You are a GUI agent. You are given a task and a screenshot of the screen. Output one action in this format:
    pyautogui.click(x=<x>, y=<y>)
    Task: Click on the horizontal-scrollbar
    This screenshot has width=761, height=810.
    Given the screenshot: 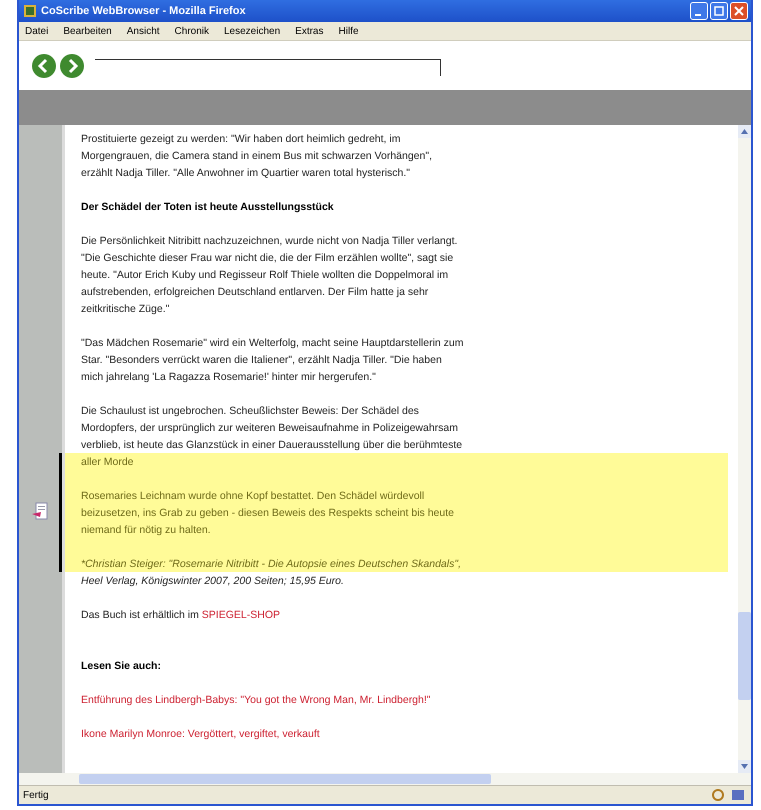 What is the action you would take?
    pyautogui.click(x=385, y=779)
    